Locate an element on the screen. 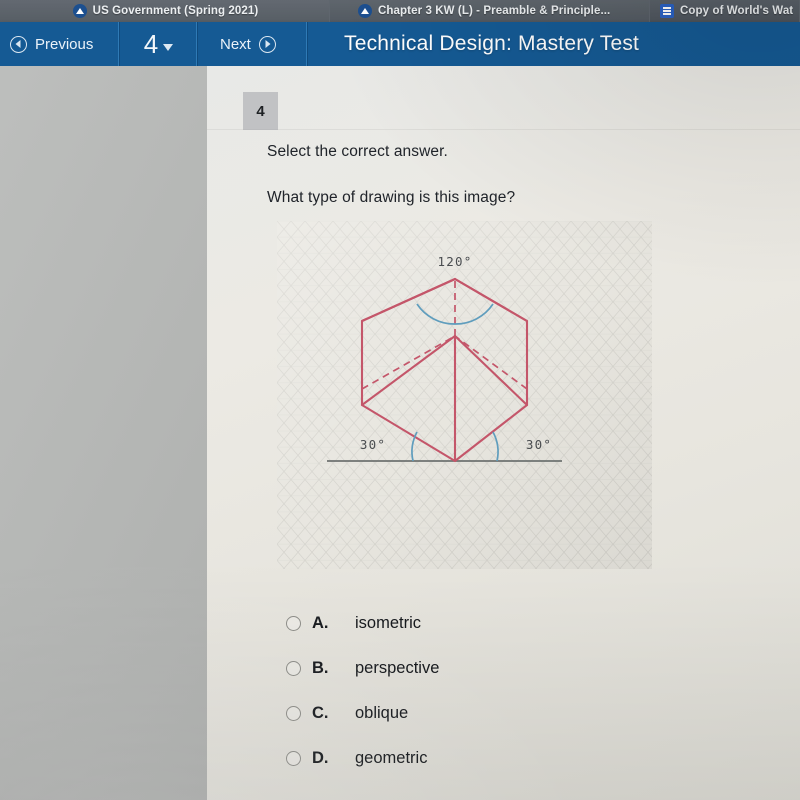 The width and height of the screenshot is (800, 800). arrow-left-circle-icon is located at coordinates (18, 44).